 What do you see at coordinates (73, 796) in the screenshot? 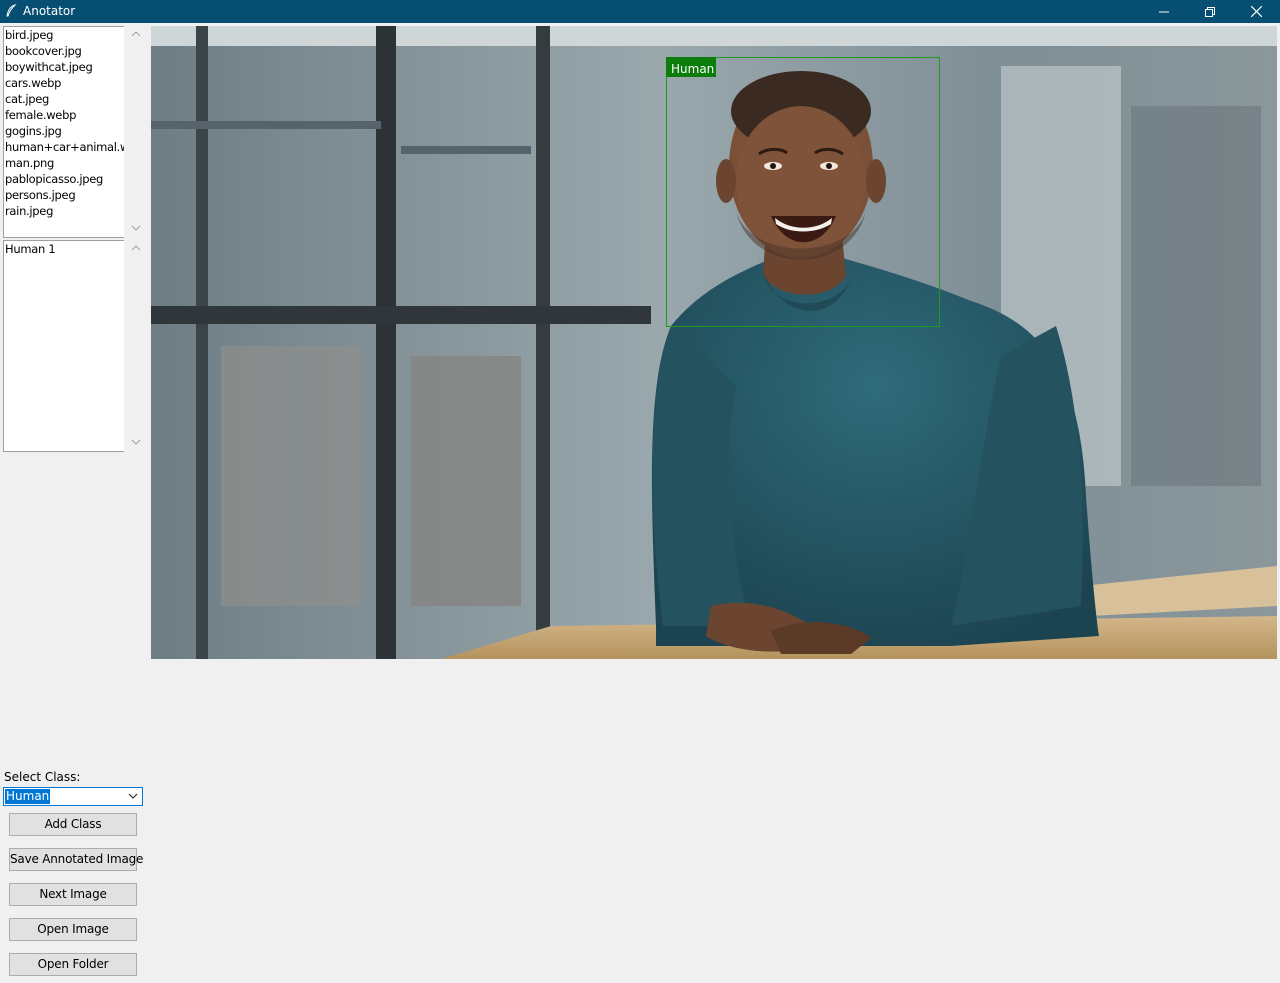
I see `class-combobox: Human` at bounding box center [73, 796].